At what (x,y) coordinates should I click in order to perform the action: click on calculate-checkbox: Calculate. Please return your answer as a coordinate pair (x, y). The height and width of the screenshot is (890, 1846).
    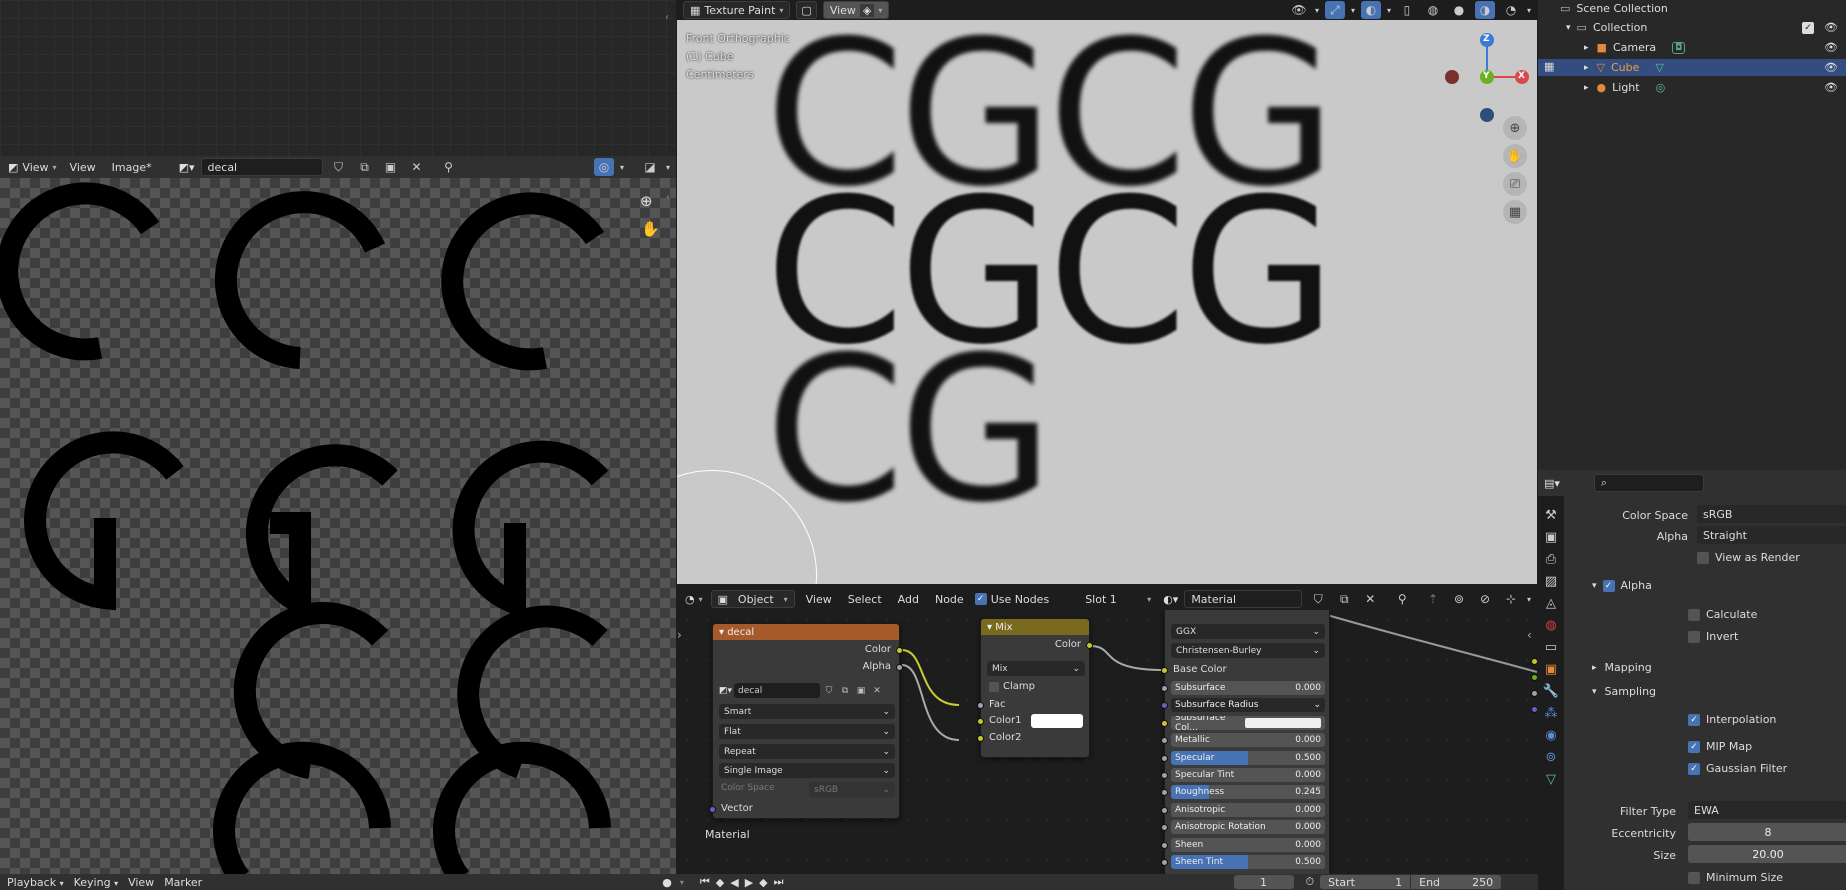
    Looking at the image, I should click on (1722, 614).